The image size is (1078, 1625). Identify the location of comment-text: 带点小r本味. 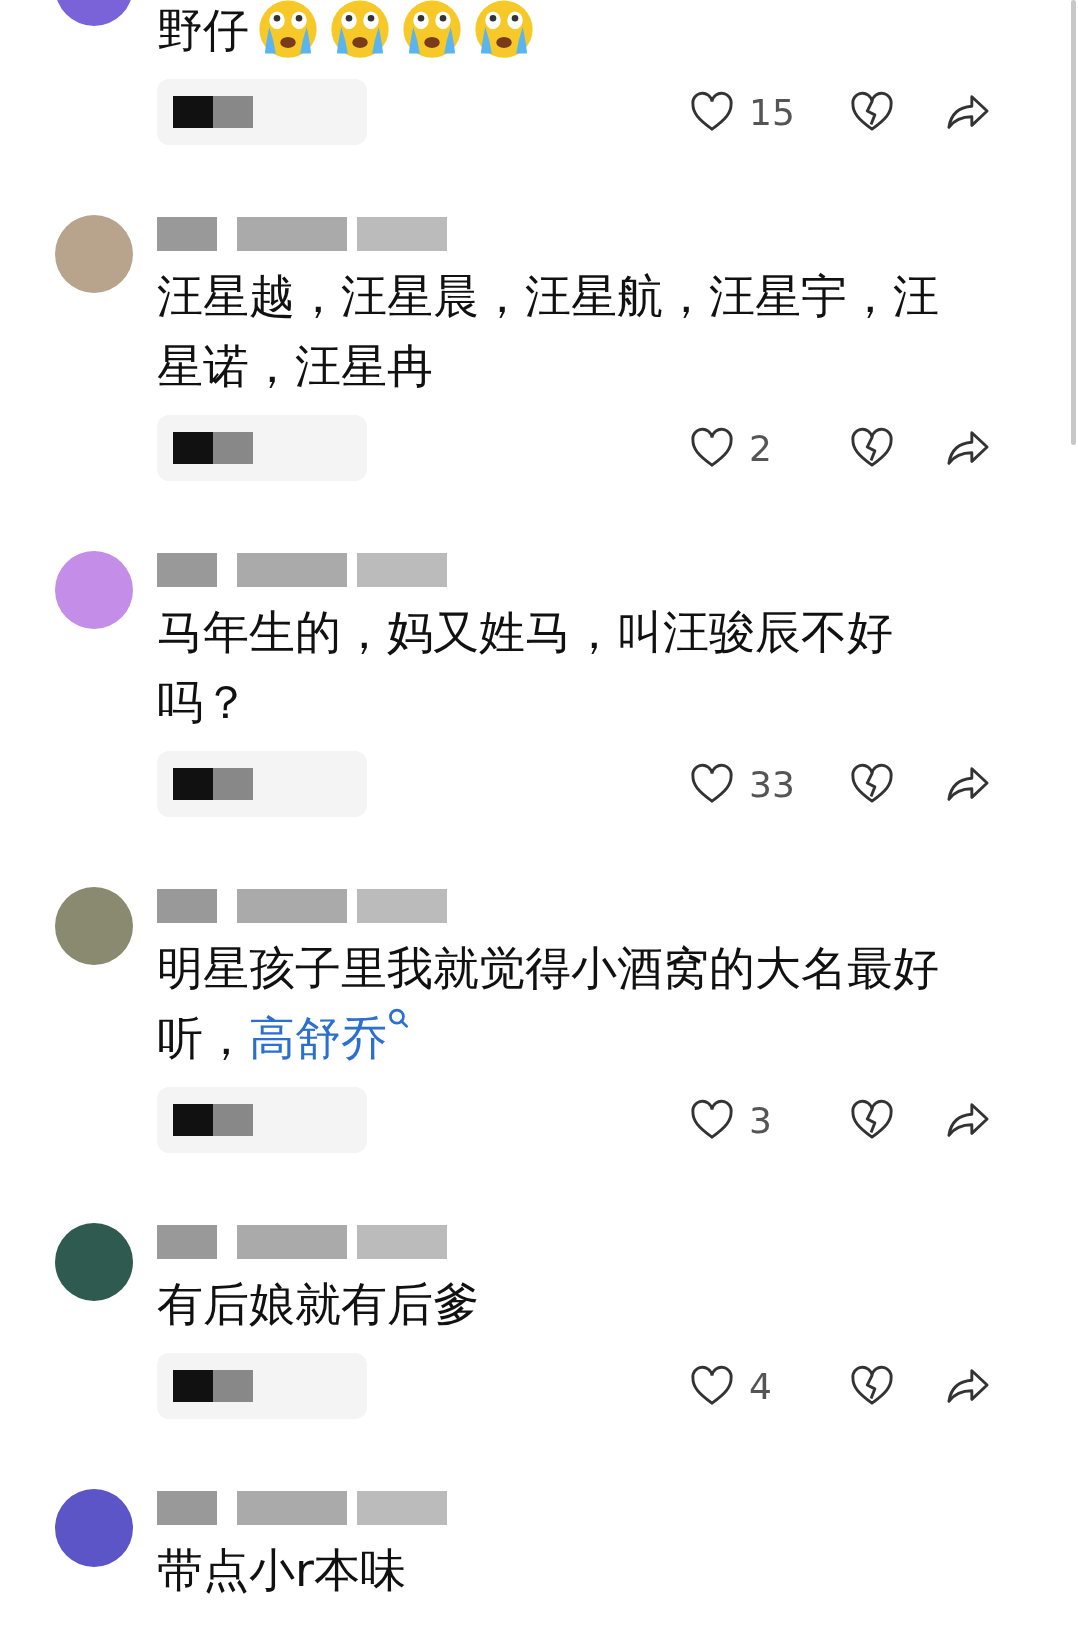
(282, 1570).